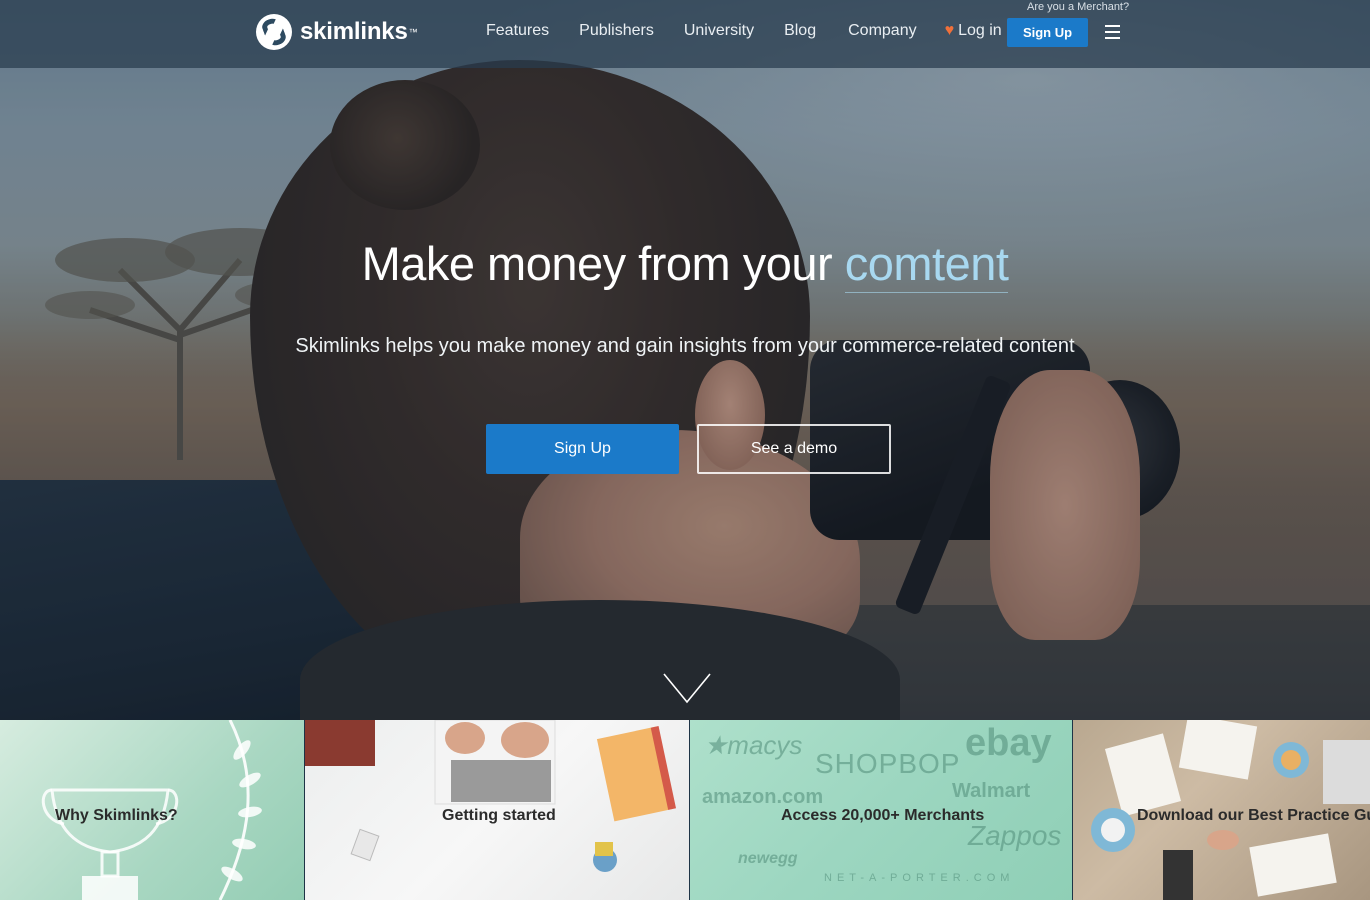  Describe the element at coordinates (882, 31) in the screenshot. I see `nav-link-company: Company` at that location.